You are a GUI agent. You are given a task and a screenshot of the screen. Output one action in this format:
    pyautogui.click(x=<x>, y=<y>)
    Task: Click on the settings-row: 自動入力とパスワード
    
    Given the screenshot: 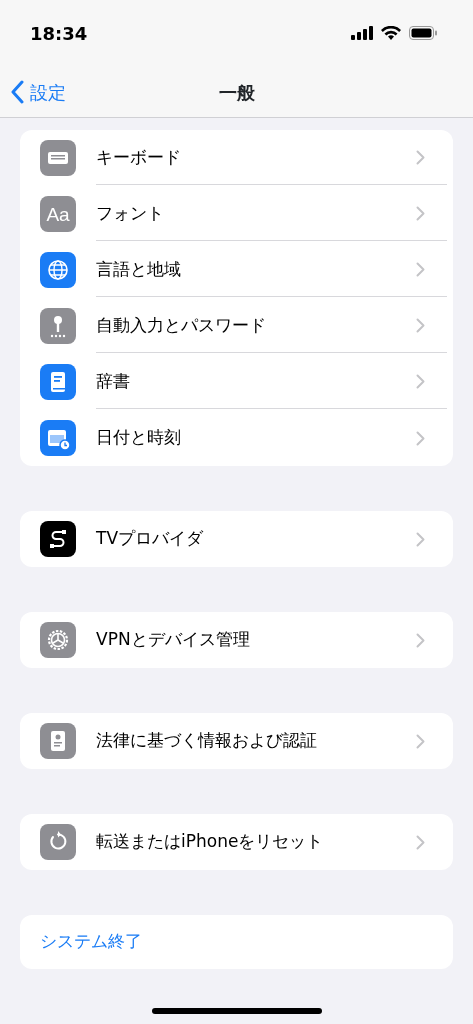 What is the action you would take?
    pyautogui.click(x=236, y=326)
    